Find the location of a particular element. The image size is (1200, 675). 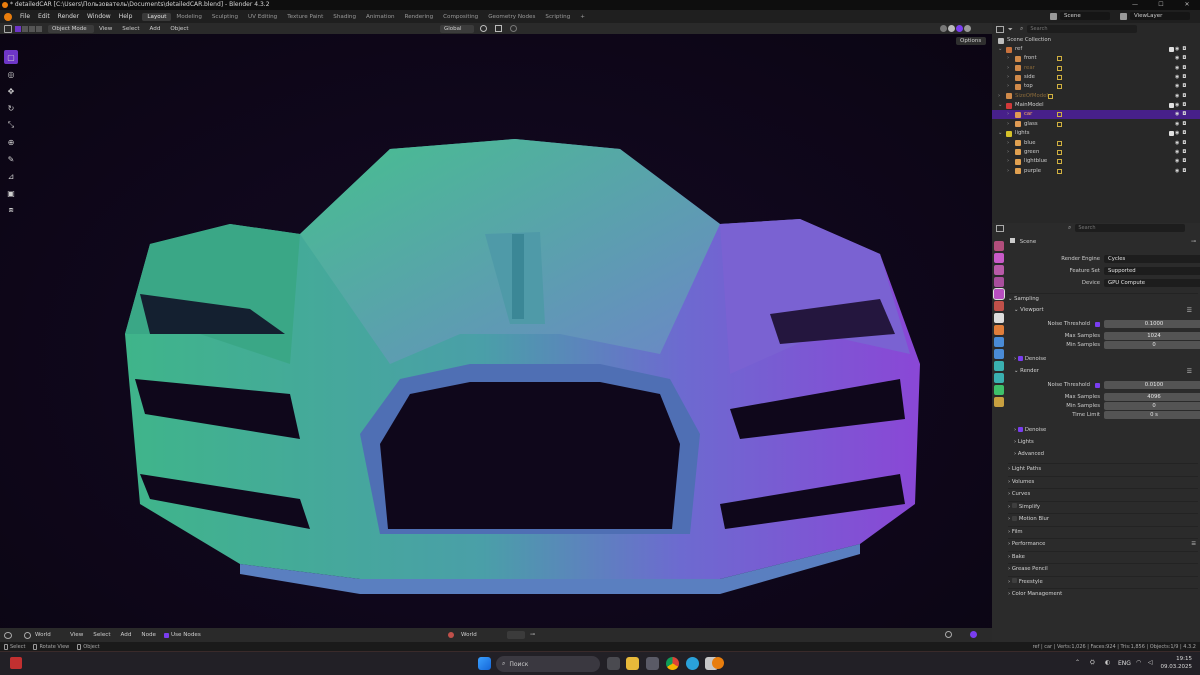

denoise-checkbox is located at coordinates (1020, 358).